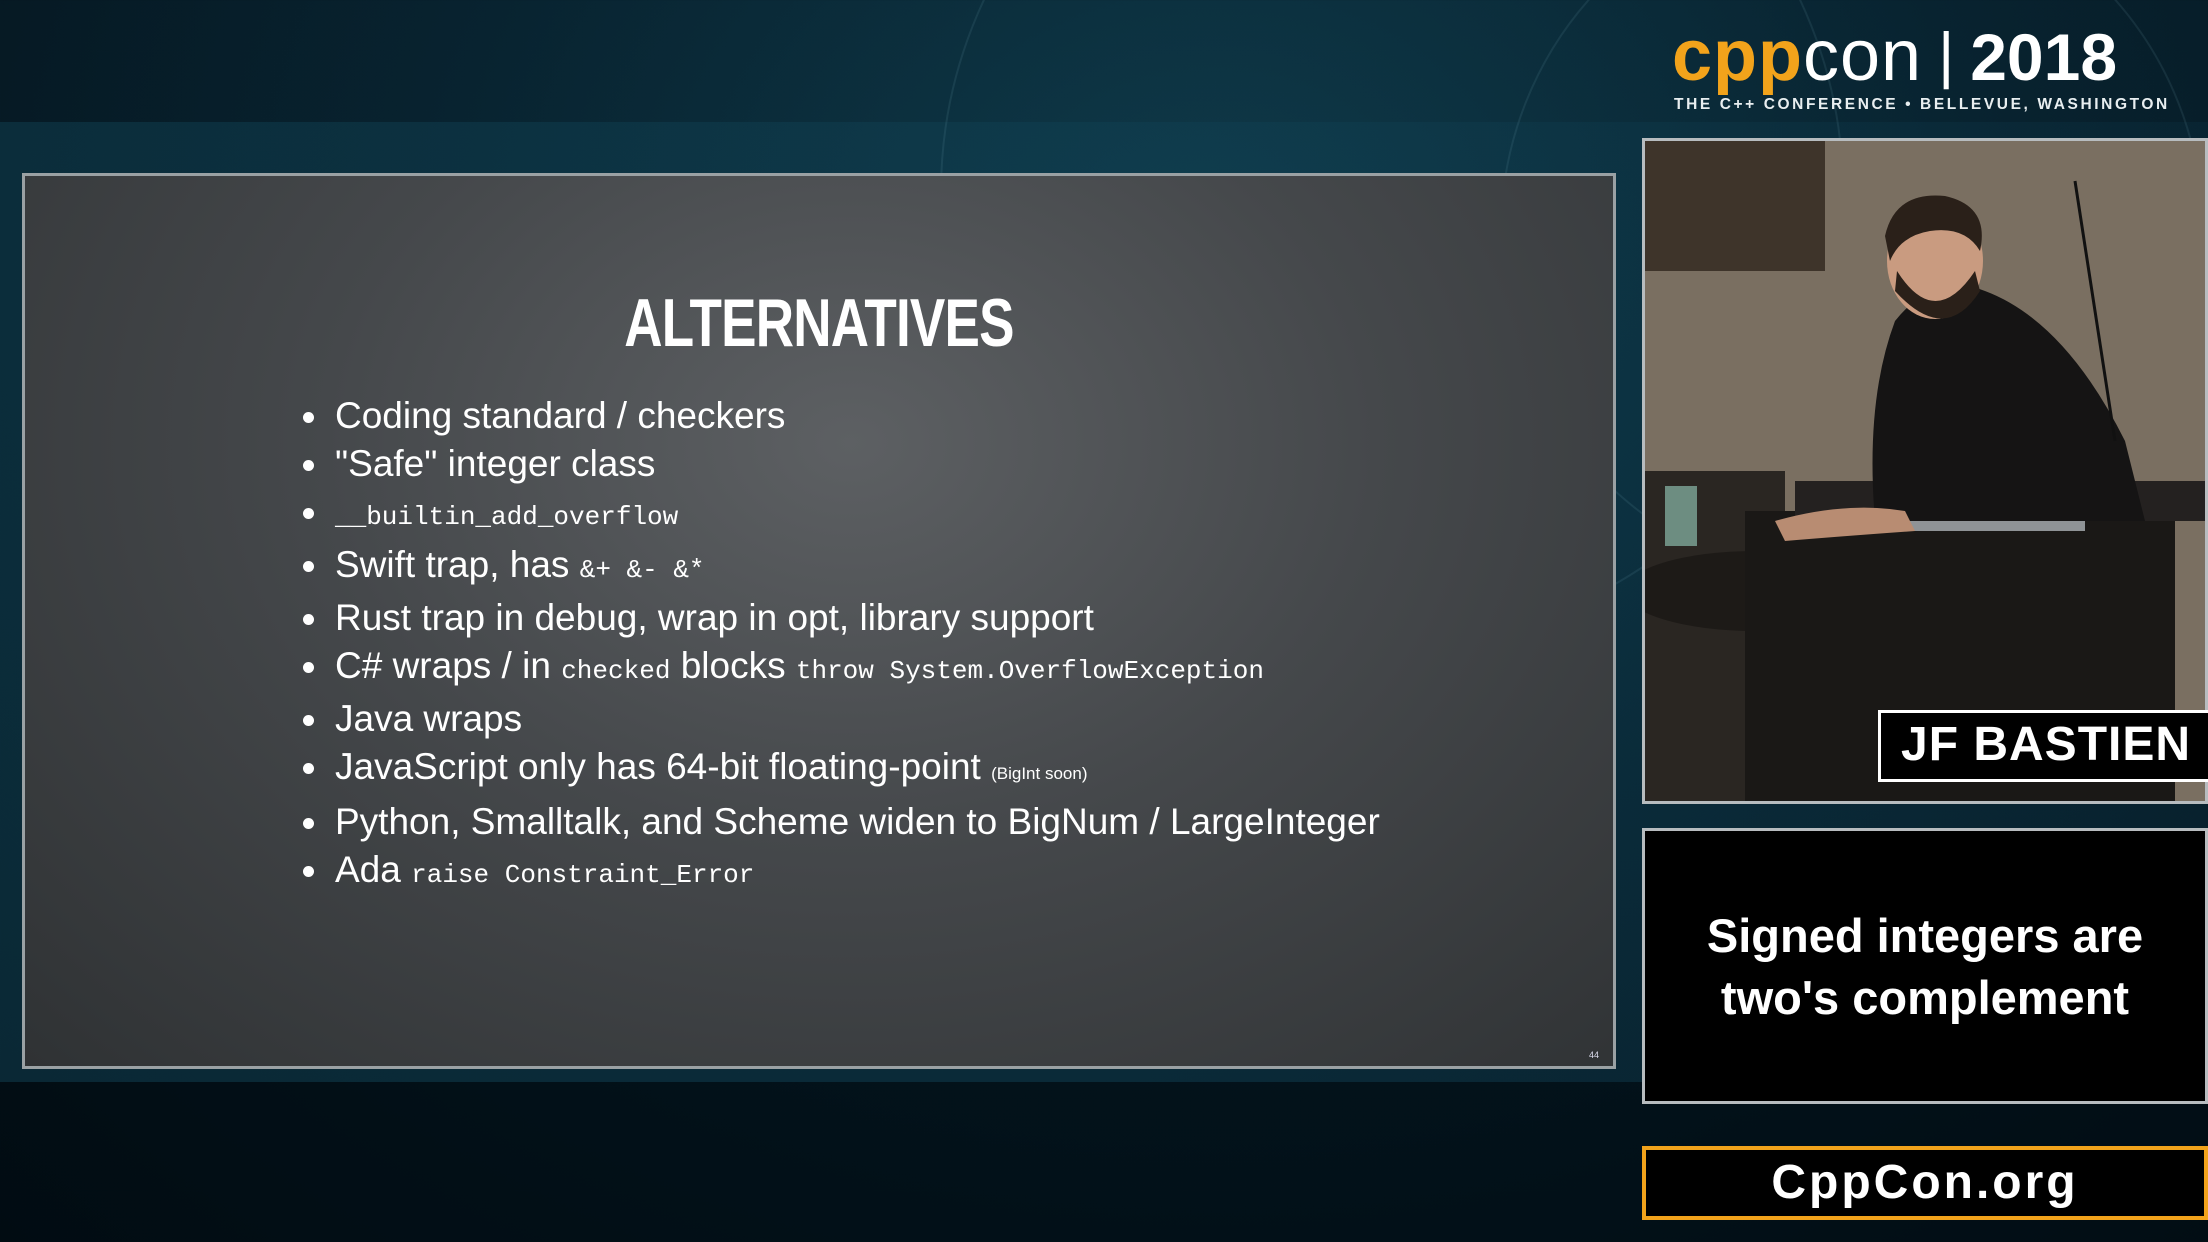  I want to click on bullet-item: __builtin_add_overflow, so click(841, 514).